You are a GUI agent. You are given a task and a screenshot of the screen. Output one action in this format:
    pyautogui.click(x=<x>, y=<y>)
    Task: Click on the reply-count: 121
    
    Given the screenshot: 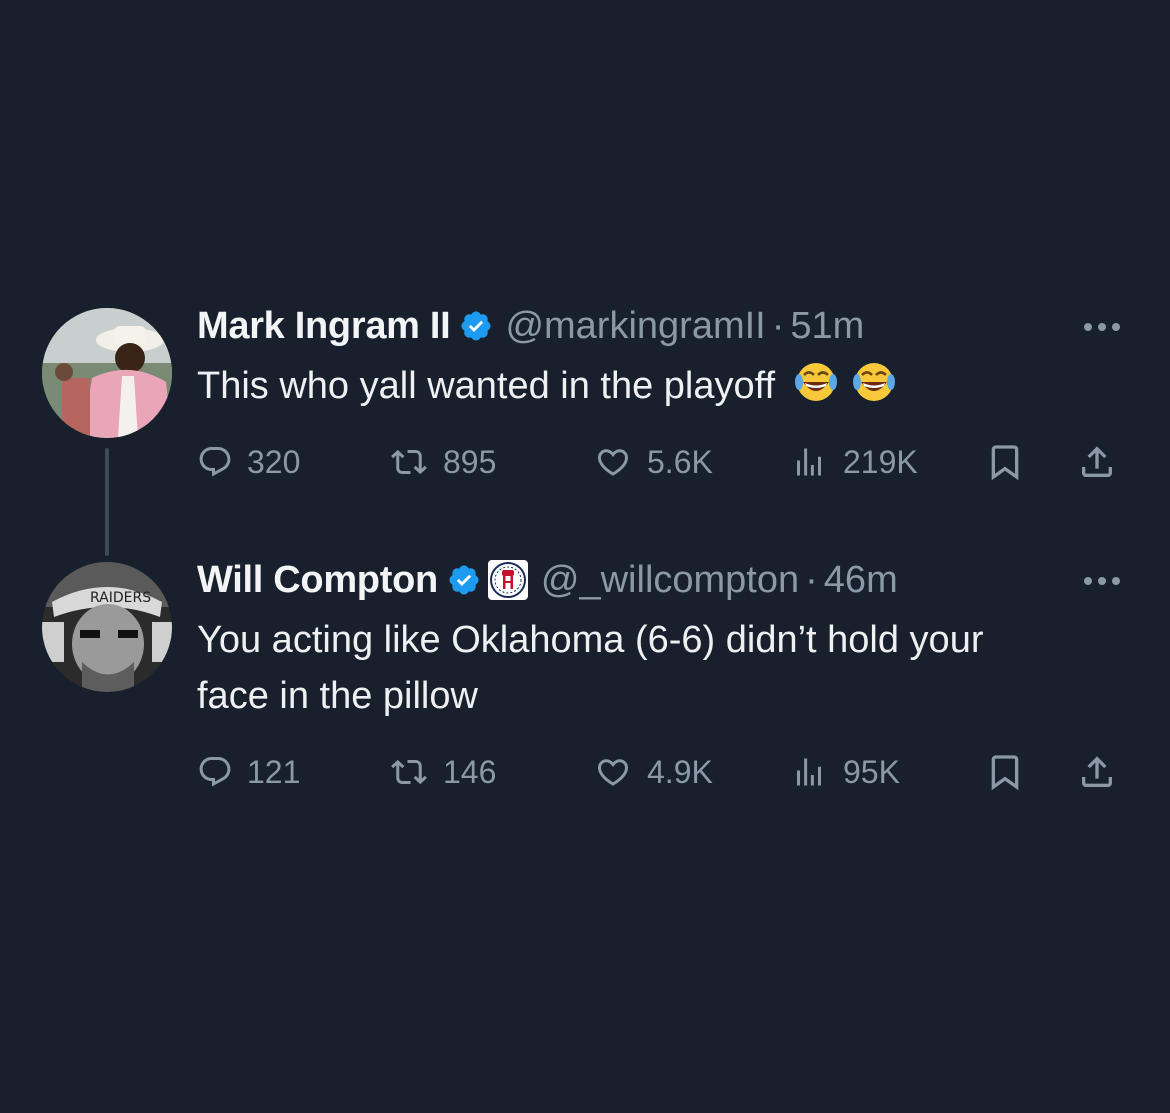 What is the action you would take?
    pyautogui.click(x=274, y=771)
    